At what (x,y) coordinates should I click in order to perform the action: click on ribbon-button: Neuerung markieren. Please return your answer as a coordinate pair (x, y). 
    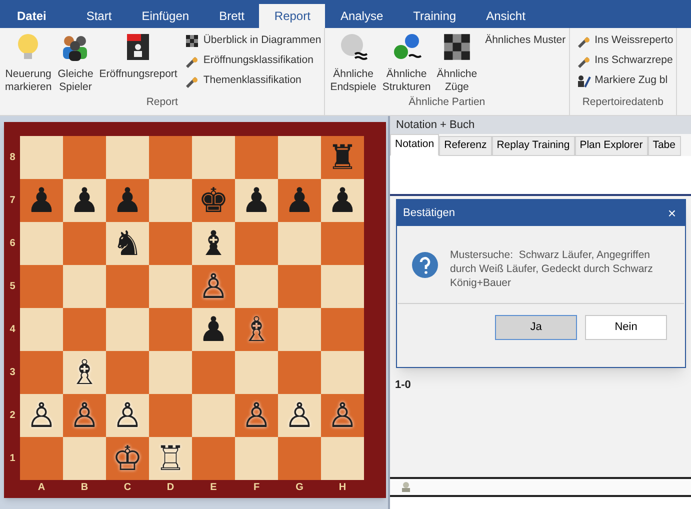
    Looking at the image, I should click on (28, 64).